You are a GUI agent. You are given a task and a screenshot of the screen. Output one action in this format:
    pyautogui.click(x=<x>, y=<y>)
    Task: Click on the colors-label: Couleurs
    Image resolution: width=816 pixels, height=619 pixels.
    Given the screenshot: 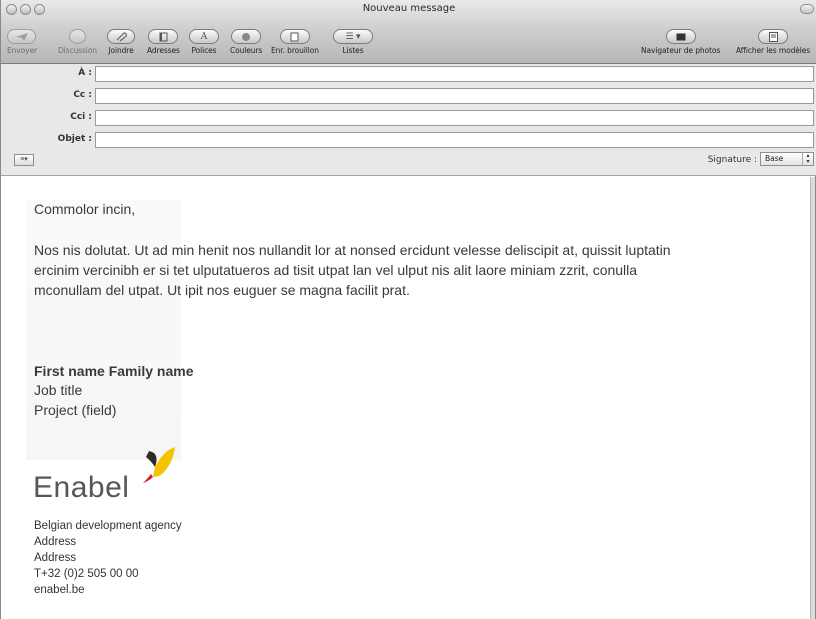 What is the action you would take?
    pyautogui.click(x=246, y=50)
    